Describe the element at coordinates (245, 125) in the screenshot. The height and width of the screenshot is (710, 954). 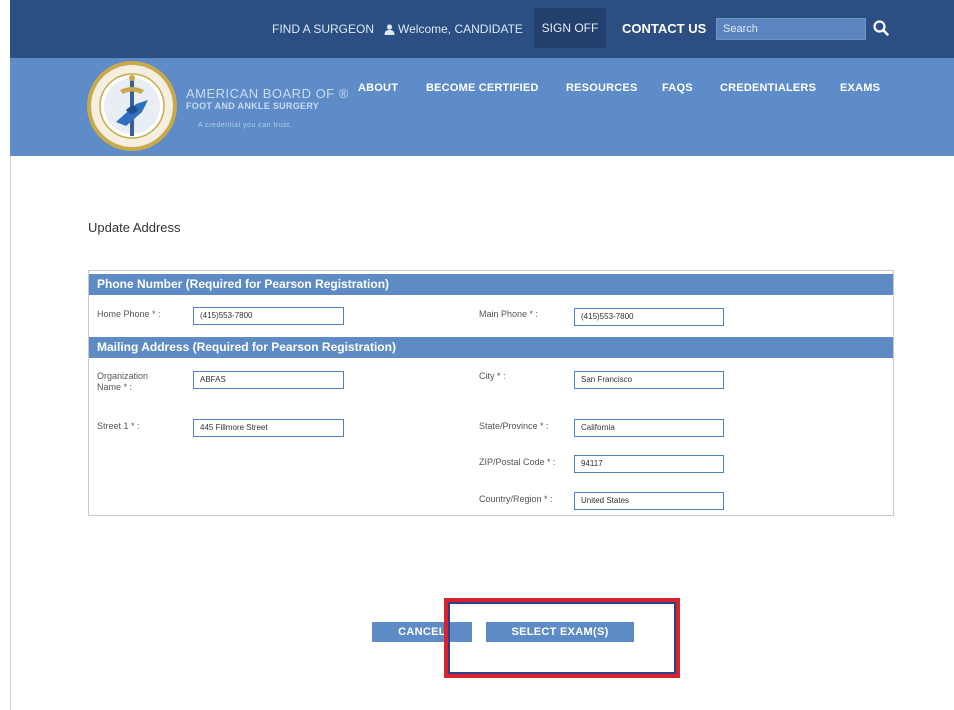
I see `org-tagline: A credential you can trust.` at that location.